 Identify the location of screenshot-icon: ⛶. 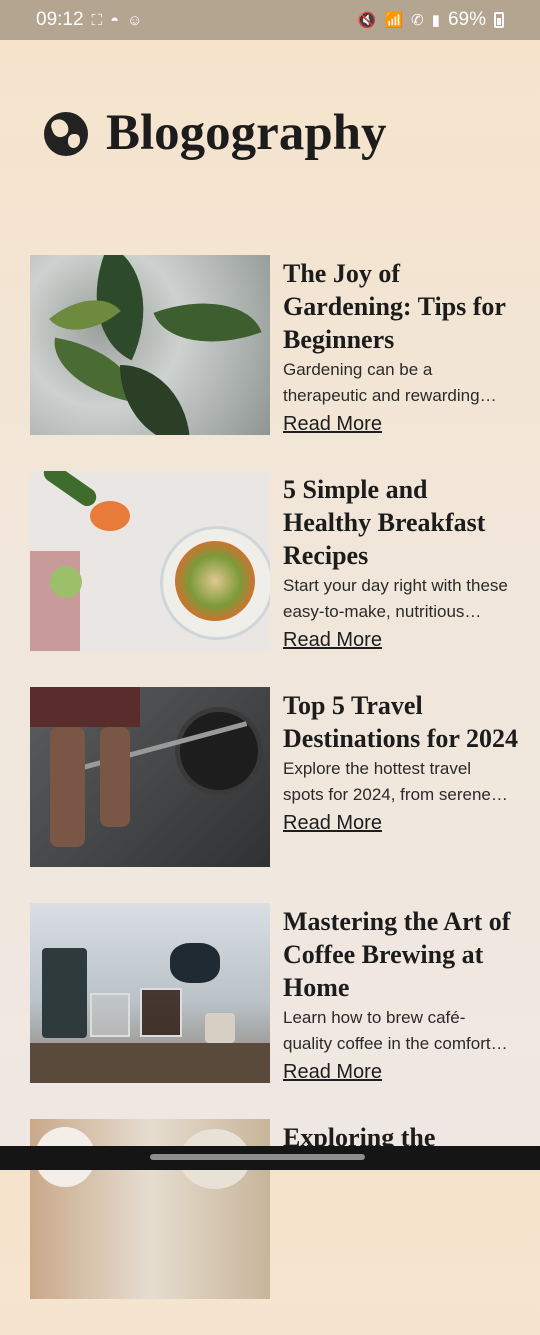
(97, 20).